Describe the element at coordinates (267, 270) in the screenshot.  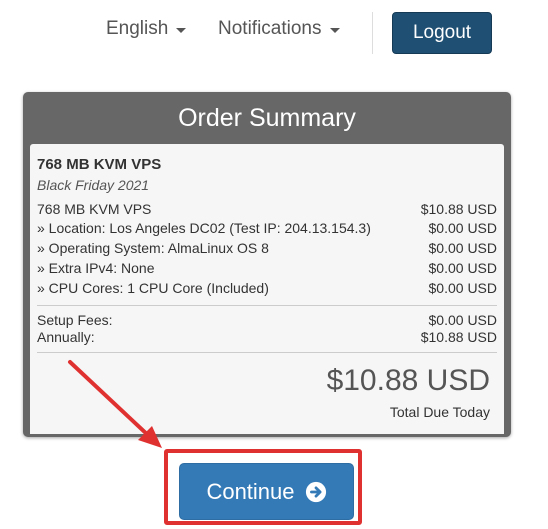
I see `line-item: » Extra IPv4: None $0.00 USD` at that location.